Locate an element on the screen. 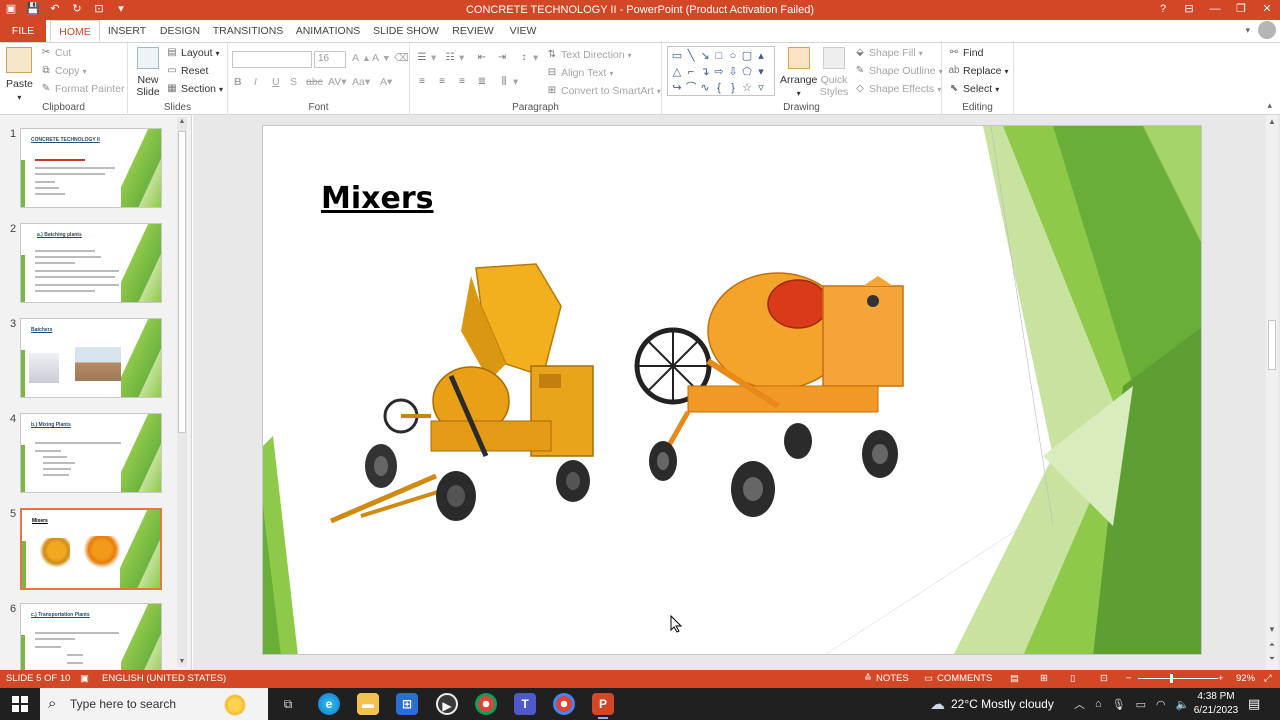 The height and width of the screenshot is (720, 1280). line-shape-icon: ╲ is located at coordinates (691, 56).